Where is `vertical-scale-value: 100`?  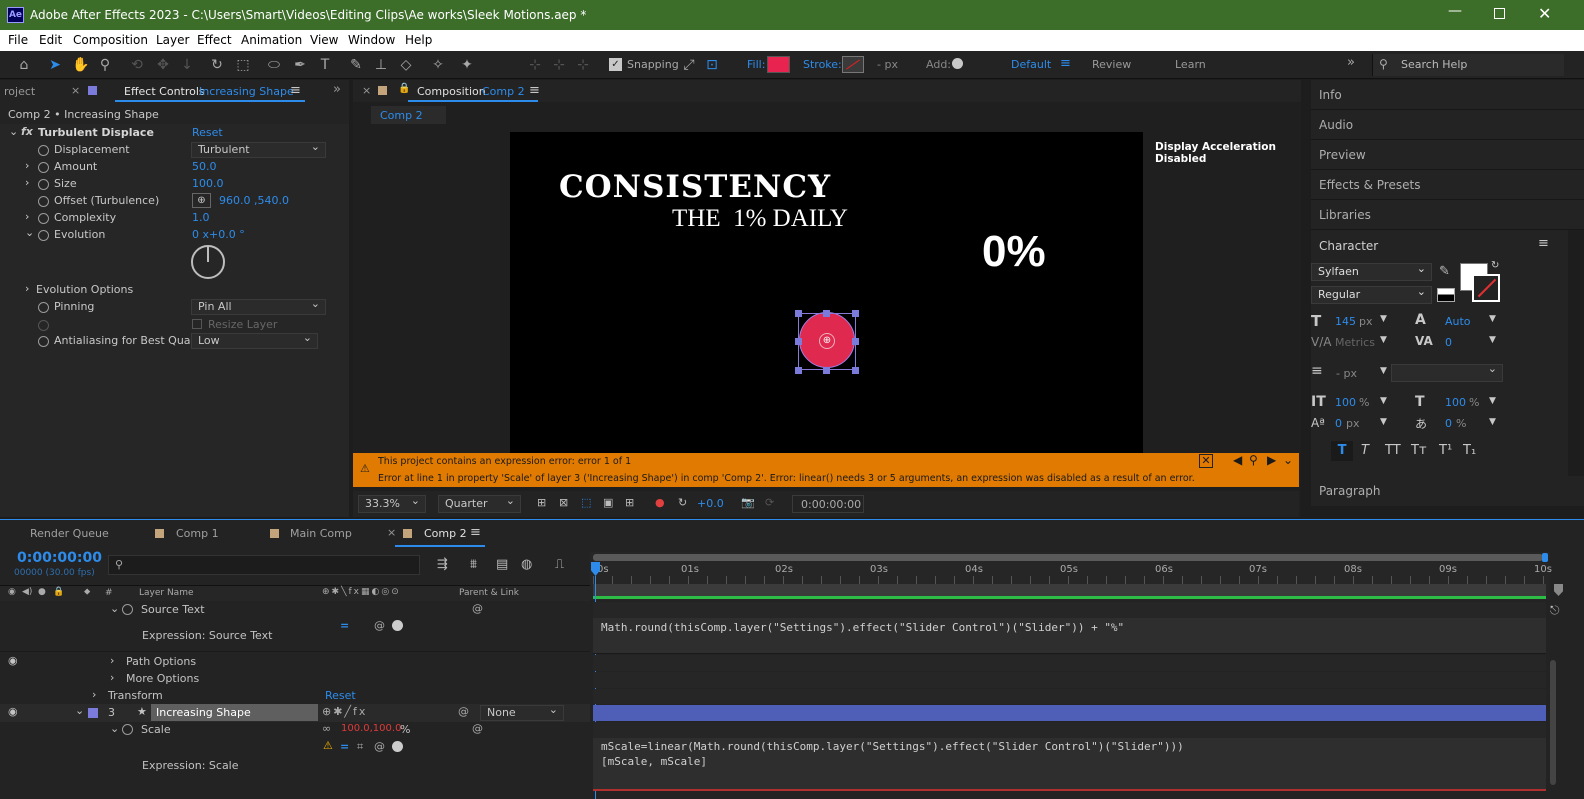 vertical-scale-value: 100 is located at coordinates (1345, 402).